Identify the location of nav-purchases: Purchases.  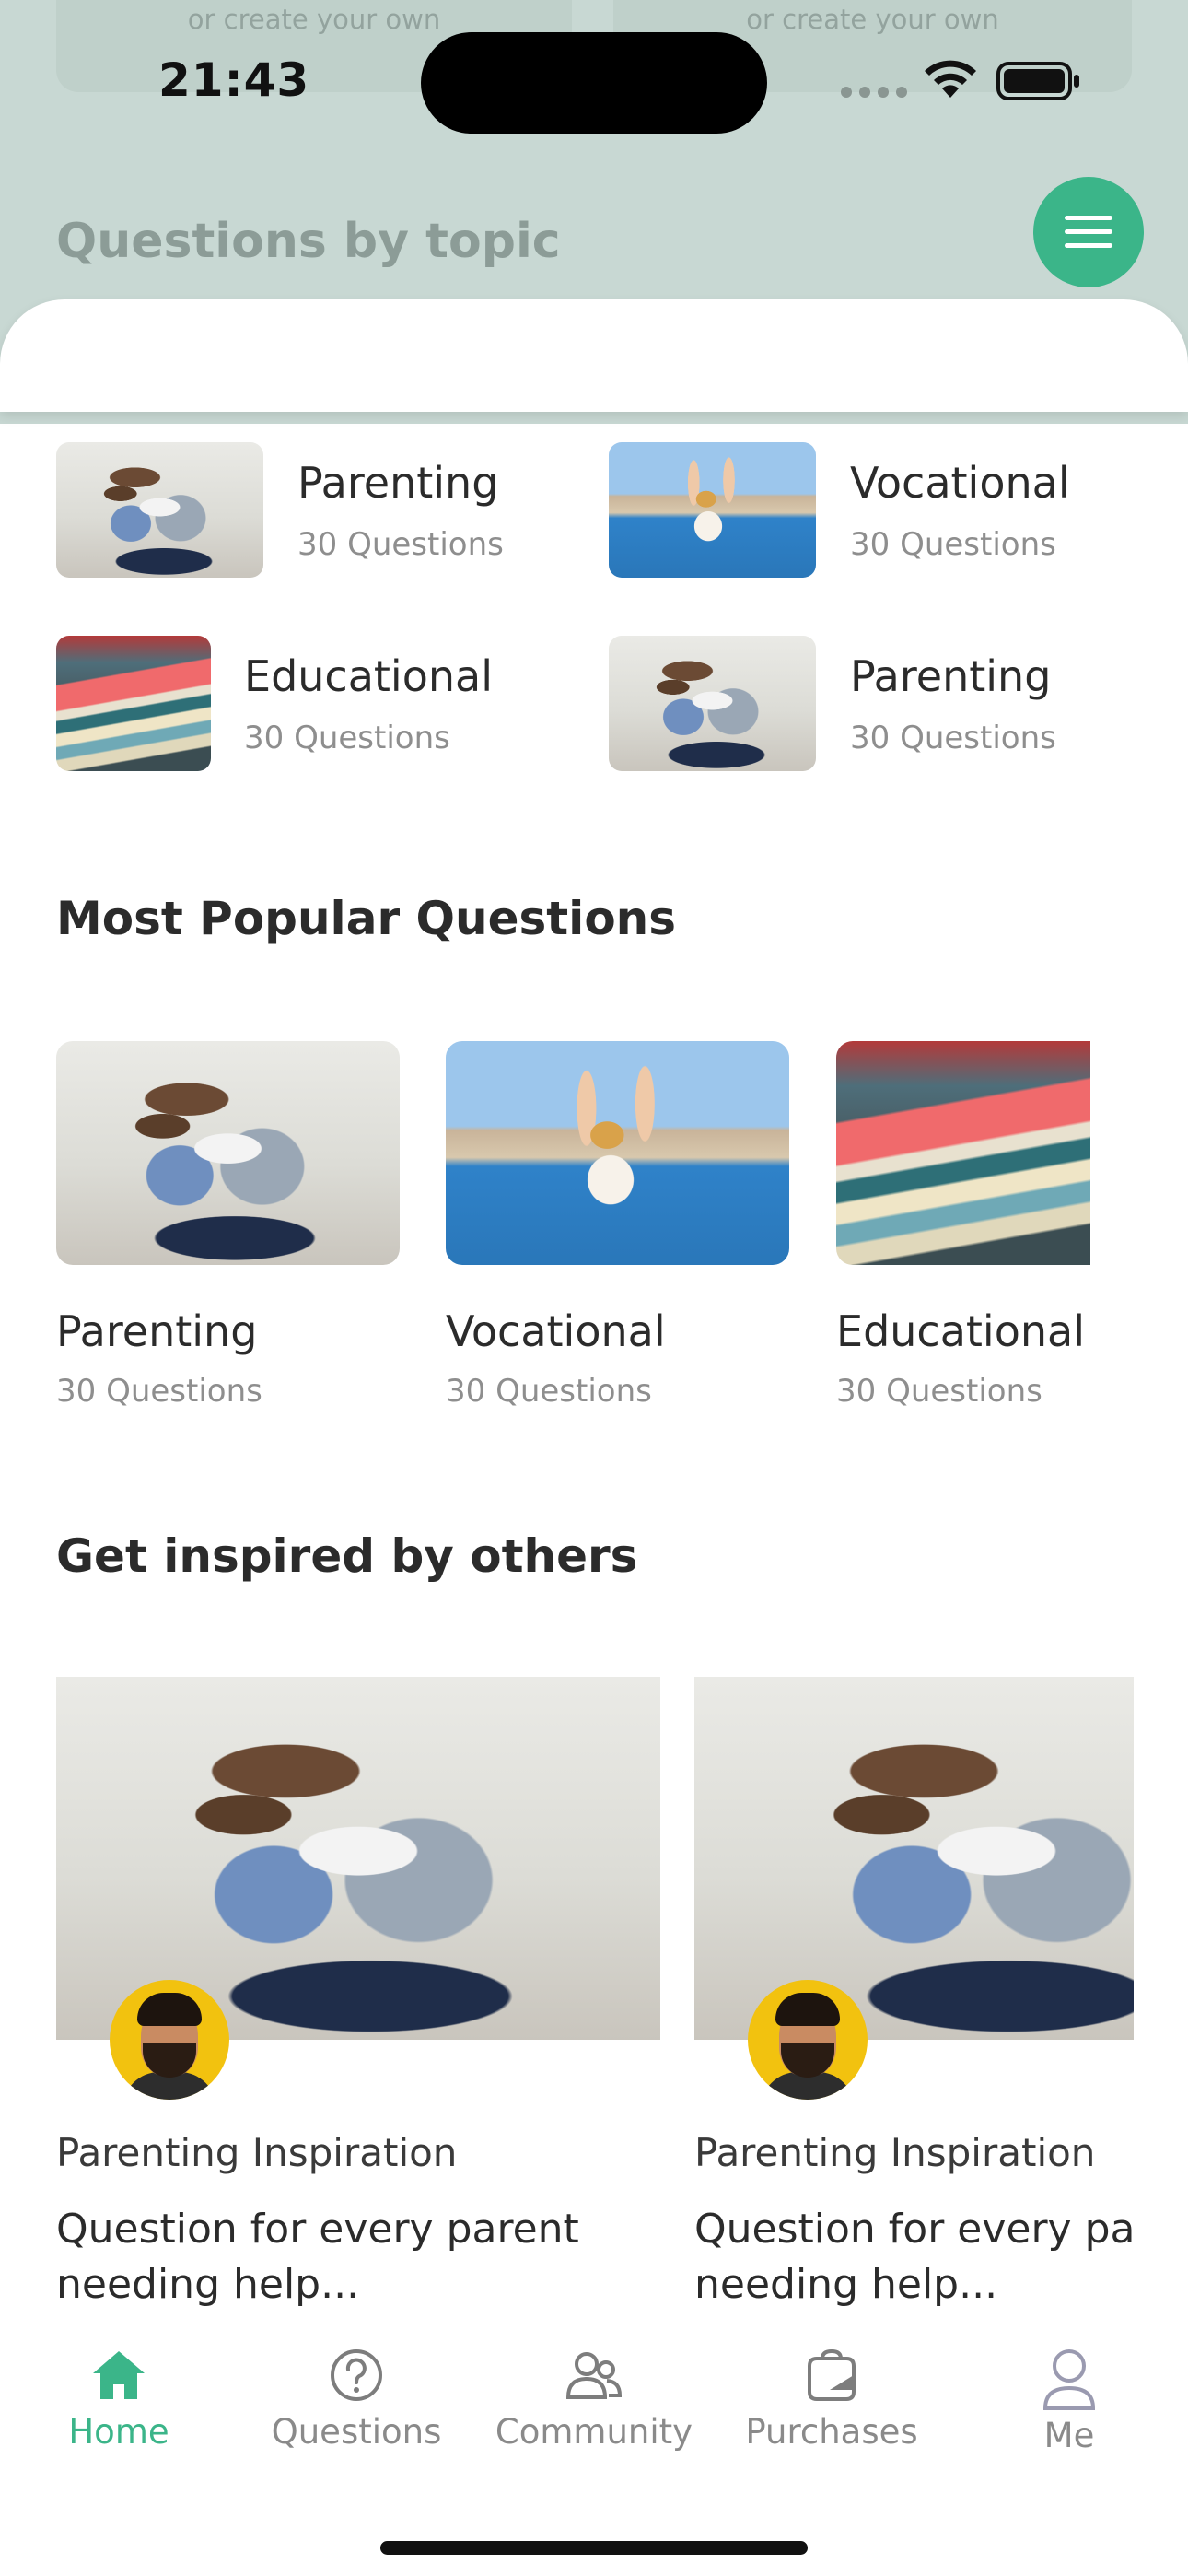
(831, 2400).